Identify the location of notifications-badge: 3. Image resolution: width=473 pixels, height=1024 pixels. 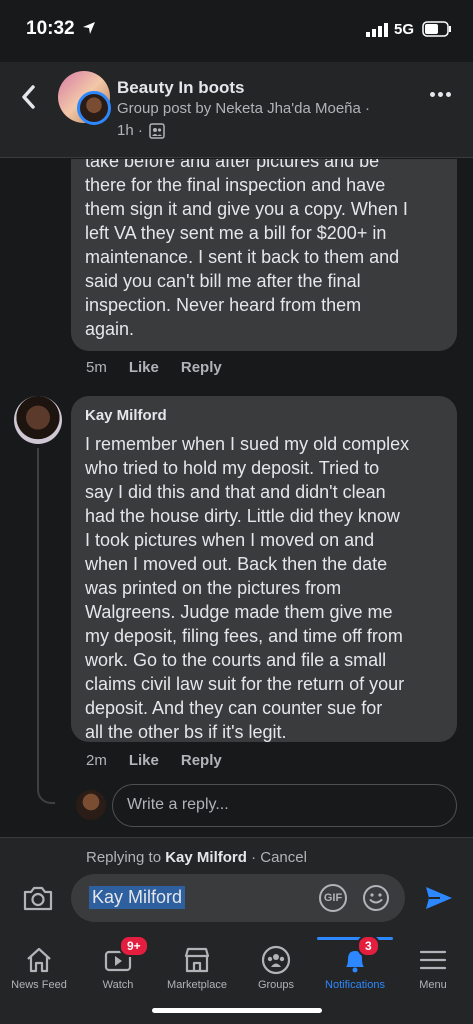
(368, 946).